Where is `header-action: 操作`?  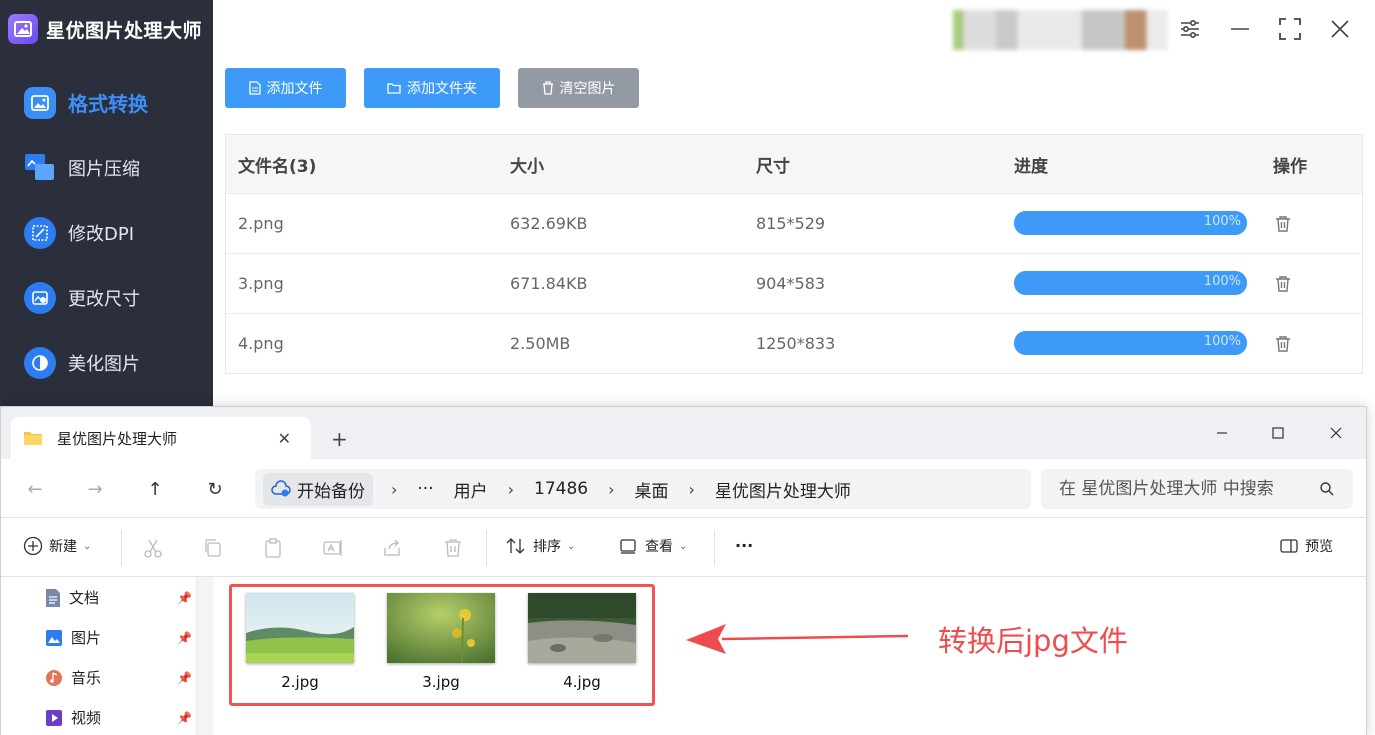
header-action: 操作 is located at coordinates (1290, 166).